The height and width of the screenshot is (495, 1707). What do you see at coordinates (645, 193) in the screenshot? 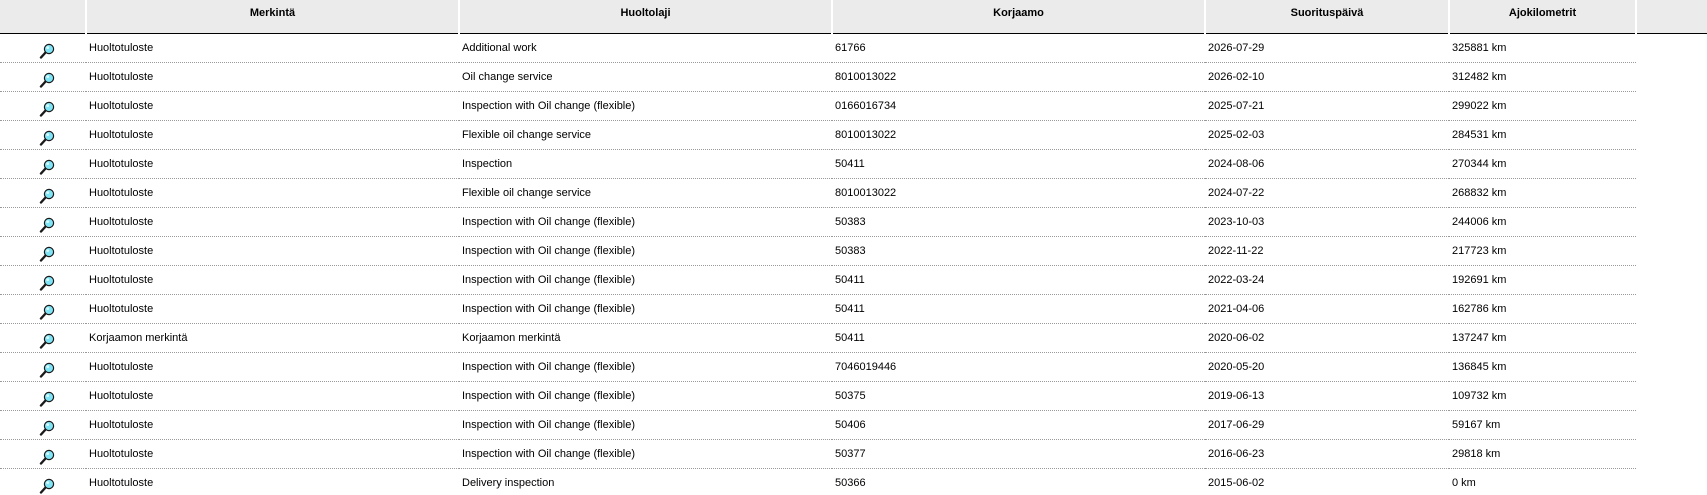
I see `cell-huoltolaji: Flexible oil change service` at bounding box center [645, 193].